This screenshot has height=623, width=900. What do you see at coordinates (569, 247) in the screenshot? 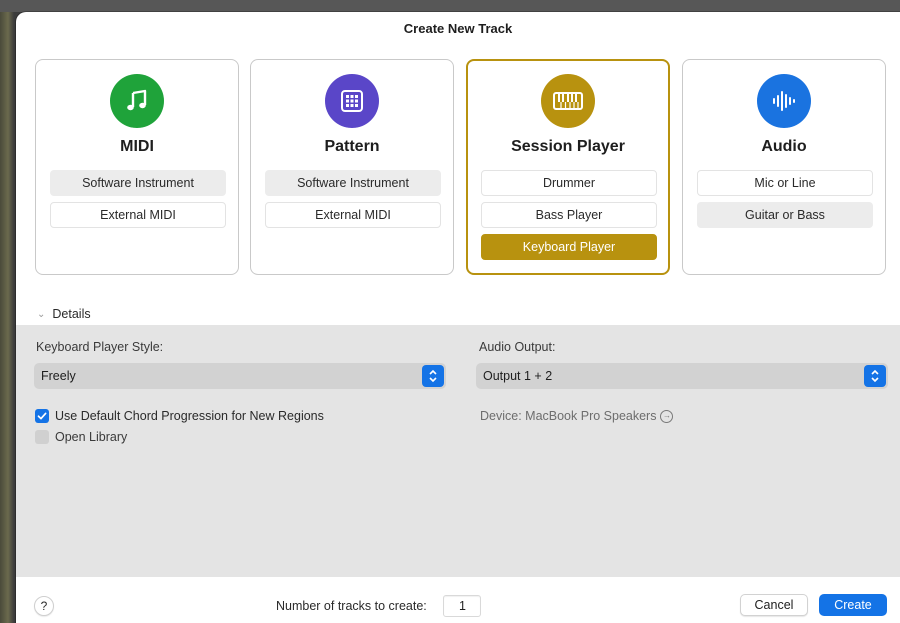
I see `option-keyboard-player: Keyboard Player` at bounding box center [569, 247].